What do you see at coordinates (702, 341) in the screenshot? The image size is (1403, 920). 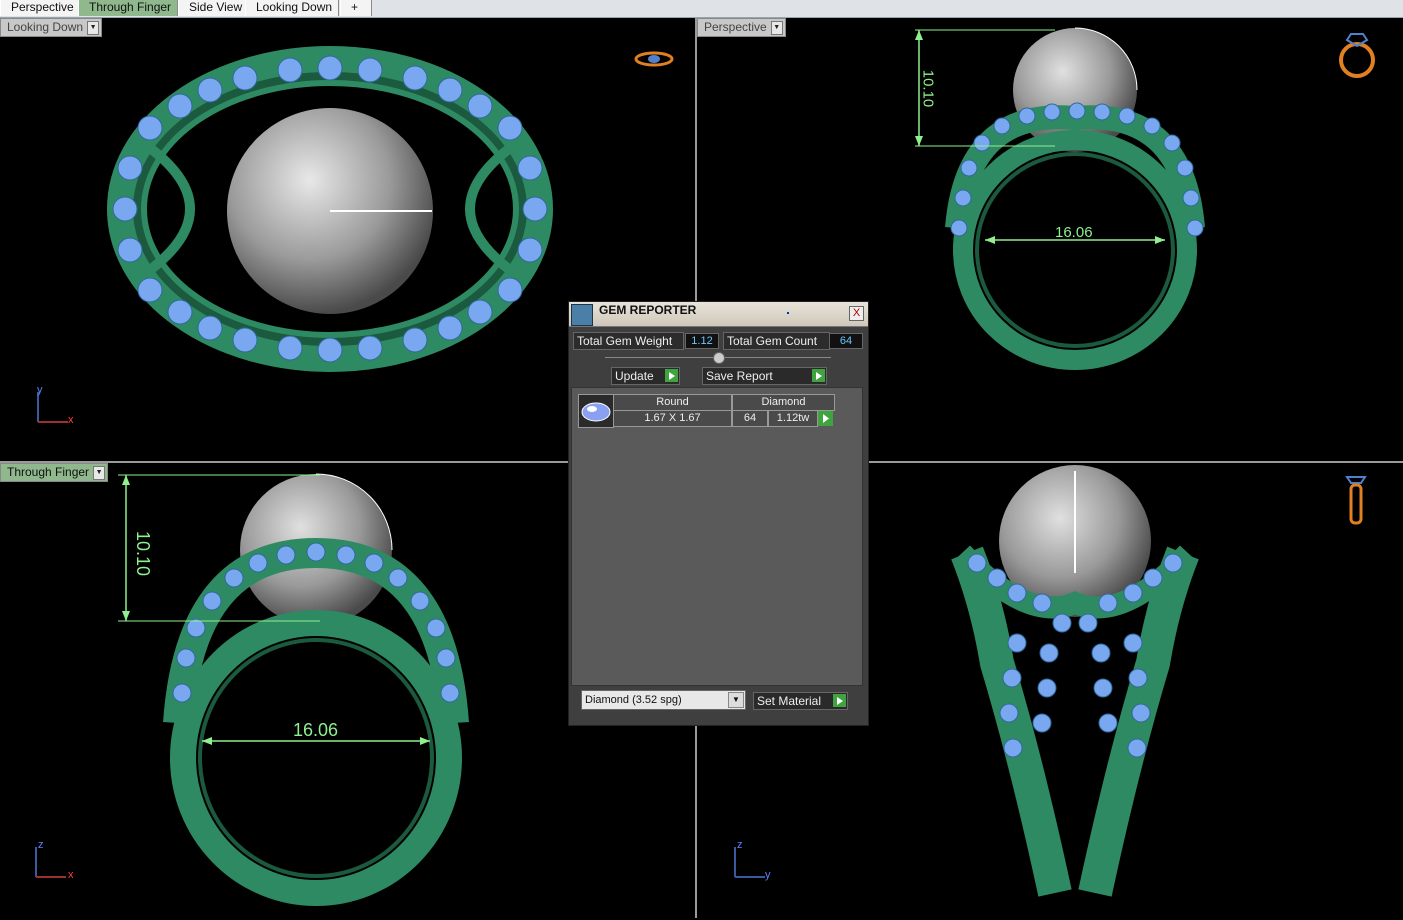 I see `total-gem-weight-value: 1.12` at bounding box center [702, 341].